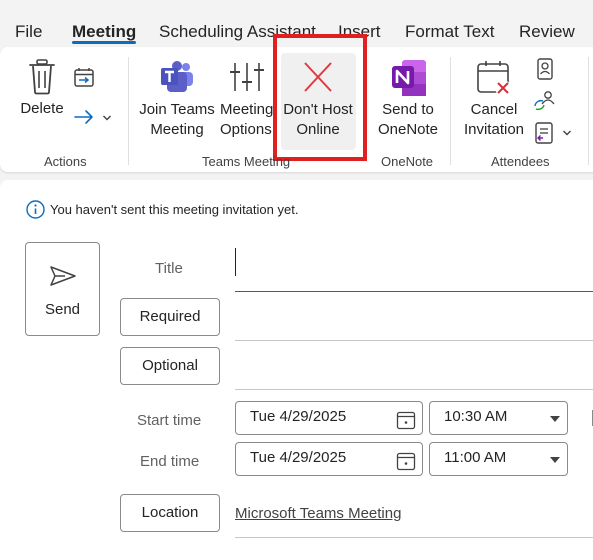 This screenshot has height=560, width=593. I want to click on contact-card-icon, so click(545, 69).